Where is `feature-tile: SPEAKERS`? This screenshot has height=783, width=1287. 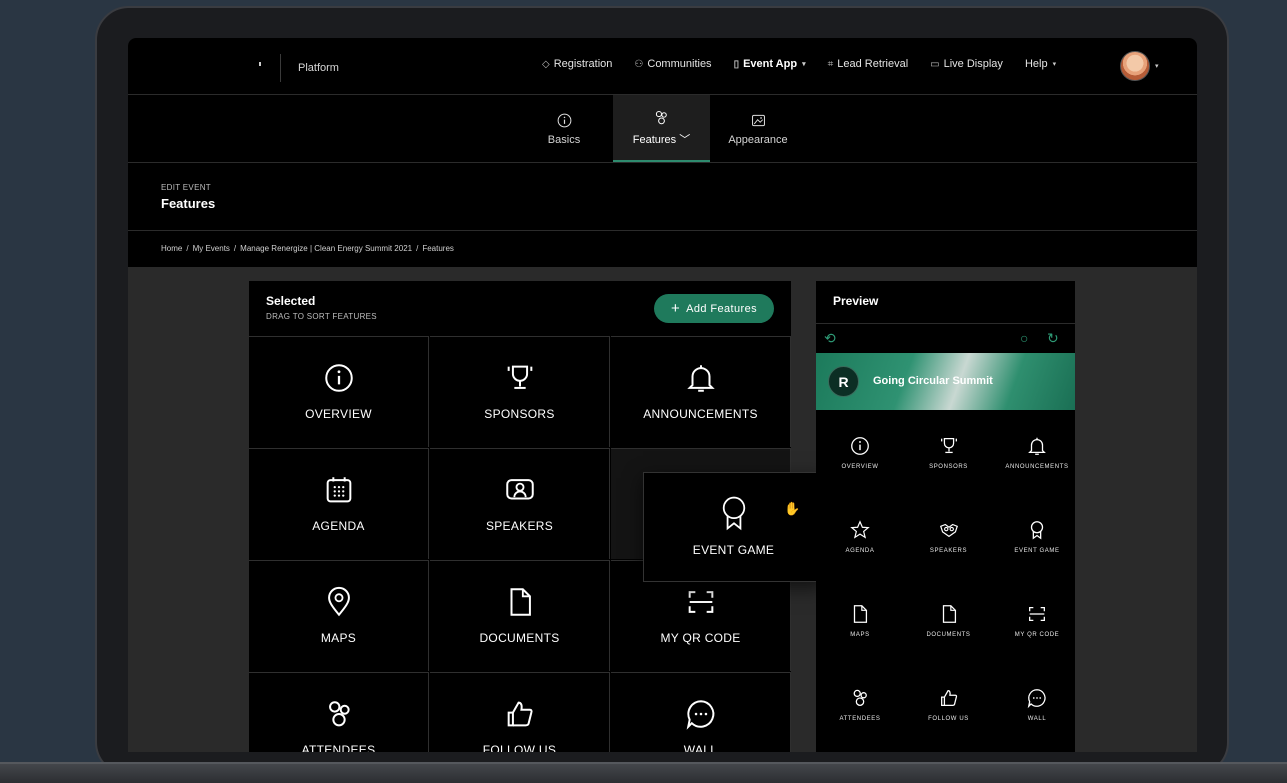 feature-tile: SPEAKERS is located at coordinates (520, 503).